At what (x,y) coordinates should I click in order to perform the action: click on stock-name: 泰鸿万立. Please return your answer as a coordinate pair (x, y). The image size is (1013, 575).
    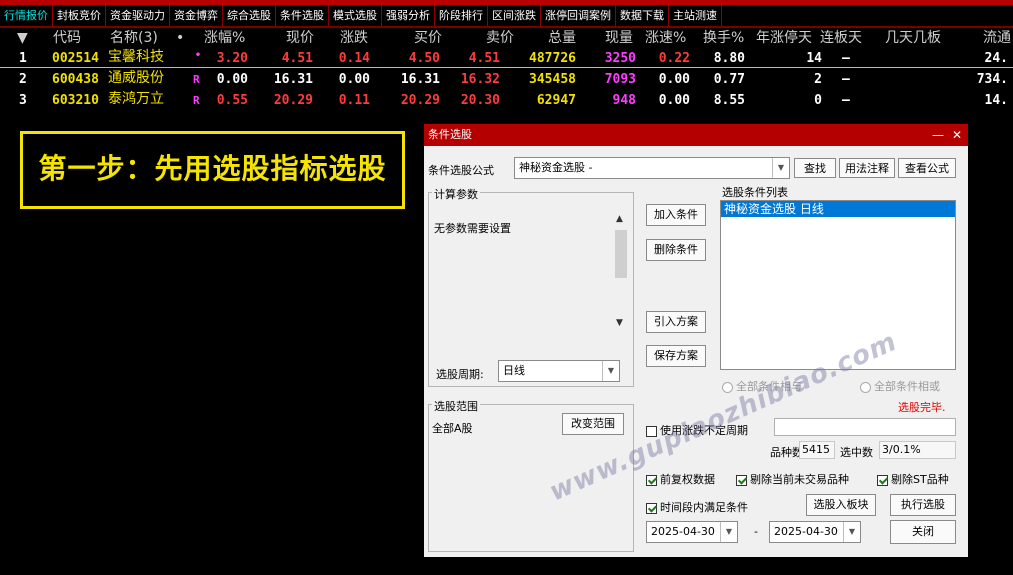
    Looking at the image, I should click on (136, 99).